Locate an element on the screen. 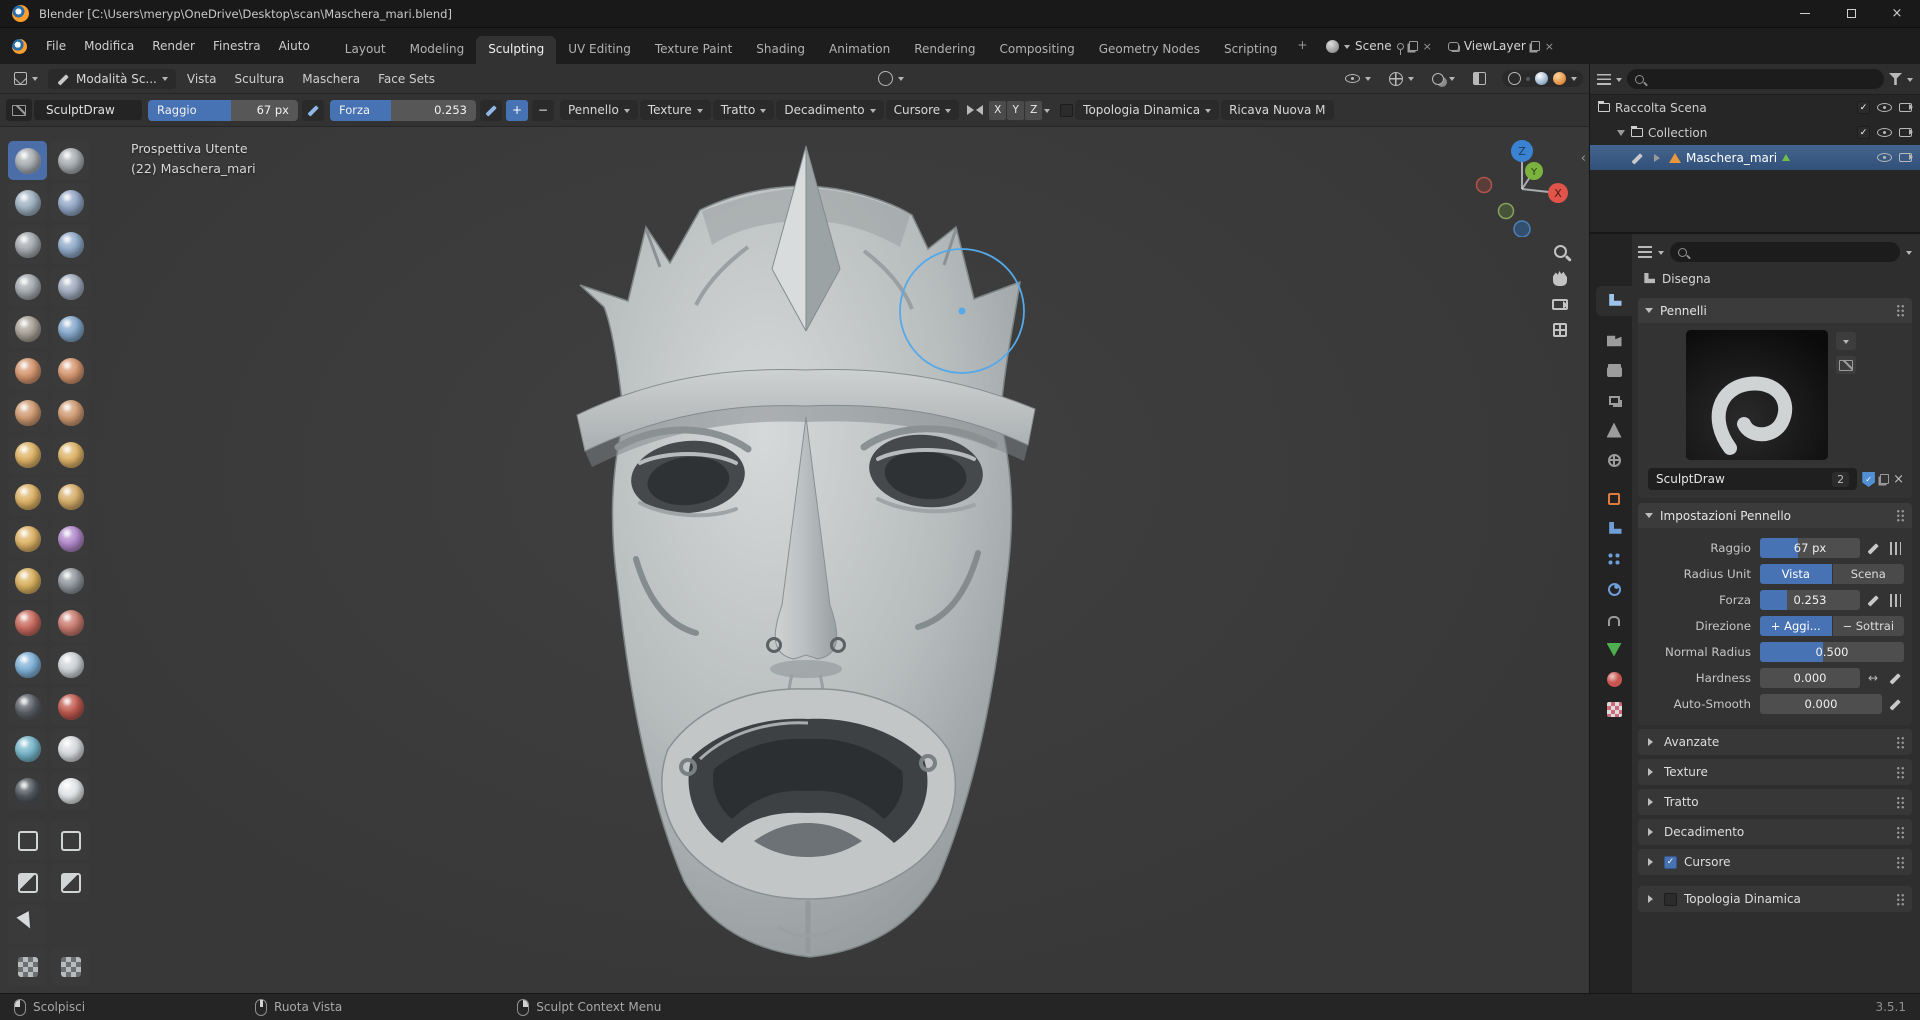 The image size is (1920, 1020). brush-tool-simplify is located at coordinates (70, 664).